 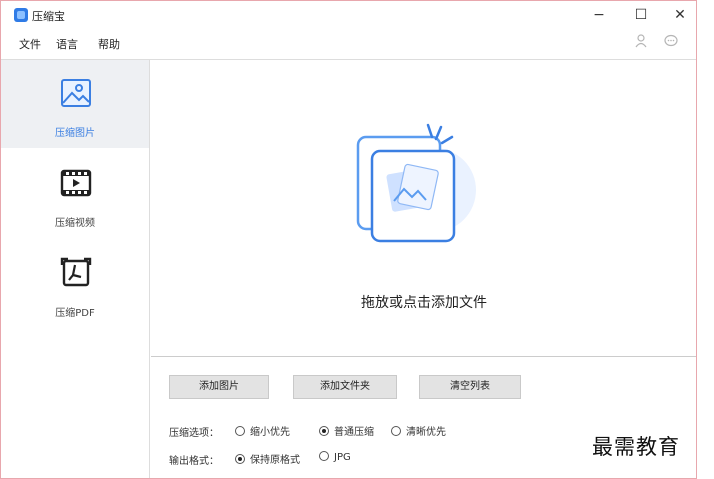 What do you see at coordinates (275, 460) in the screenshot?
I see `radio-label: 保持原格式` at bounding box center [275, 460].